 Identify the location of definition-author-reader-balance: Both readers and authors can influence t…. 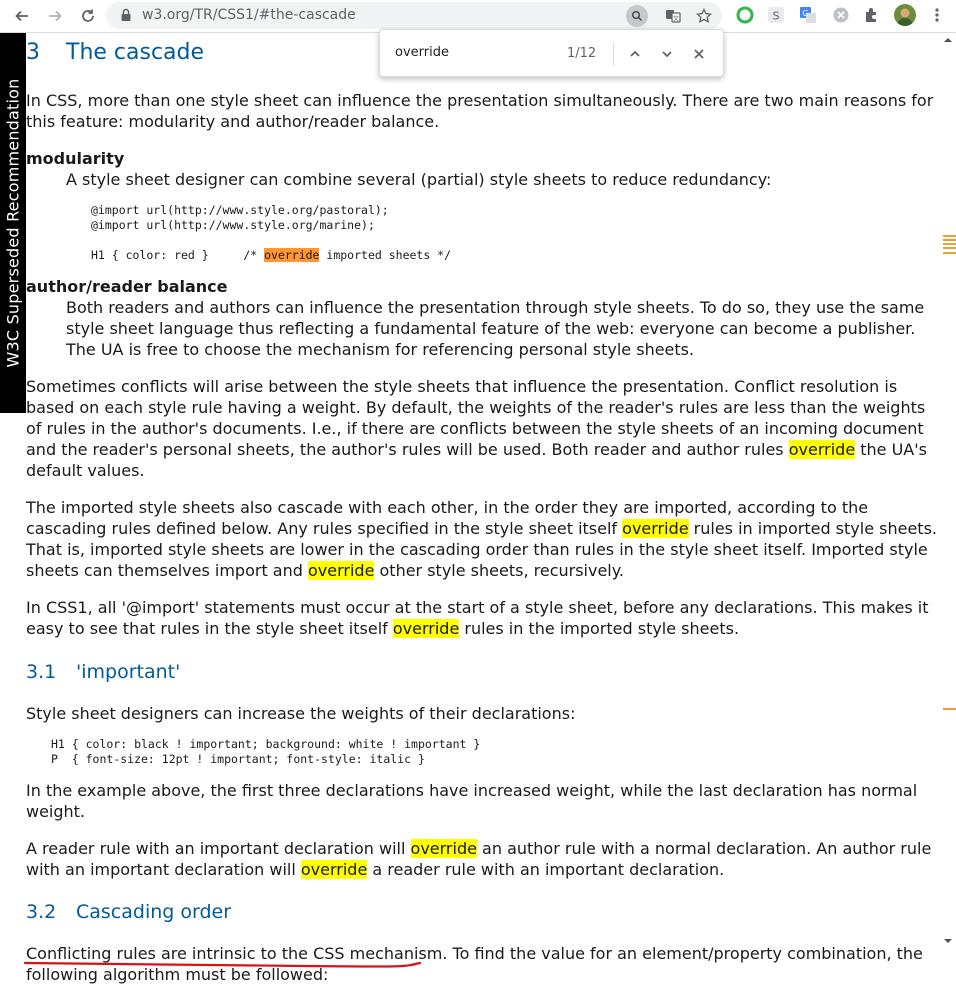
(495, 328).